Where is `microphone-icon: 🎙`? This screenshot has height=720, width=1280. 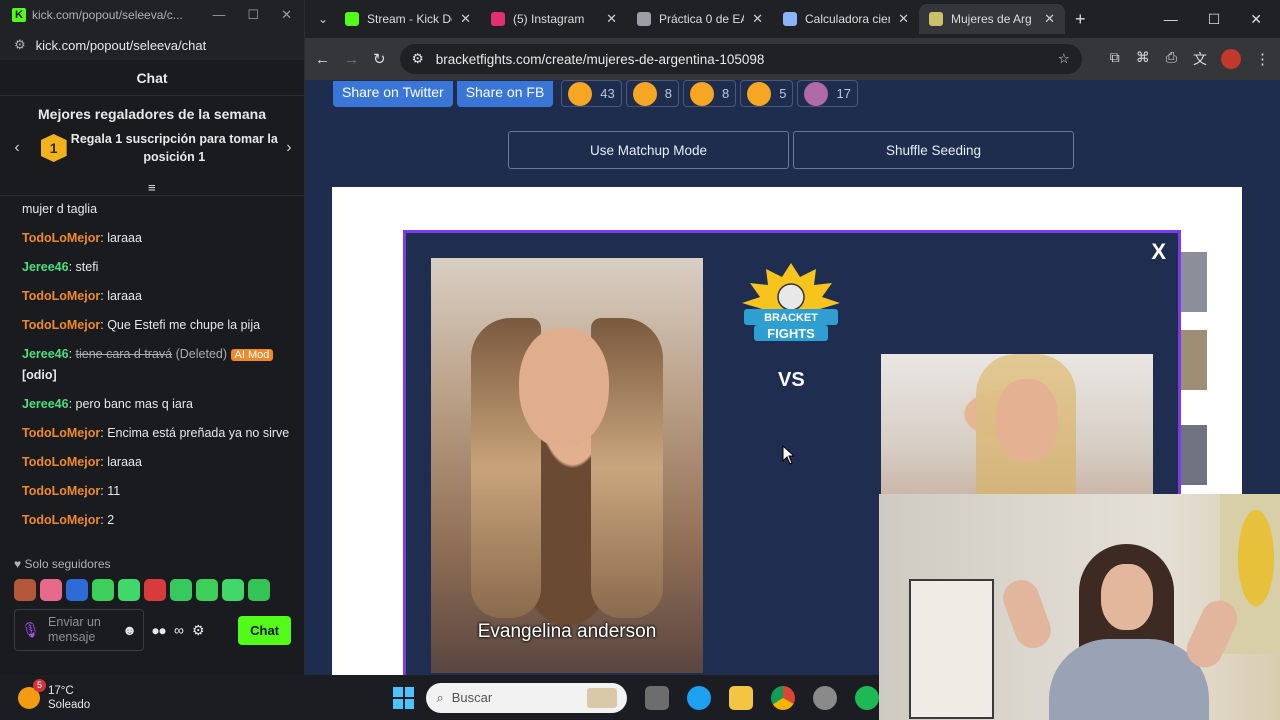
microphone-icon: 🎙 is located at coordinates (30, 630).